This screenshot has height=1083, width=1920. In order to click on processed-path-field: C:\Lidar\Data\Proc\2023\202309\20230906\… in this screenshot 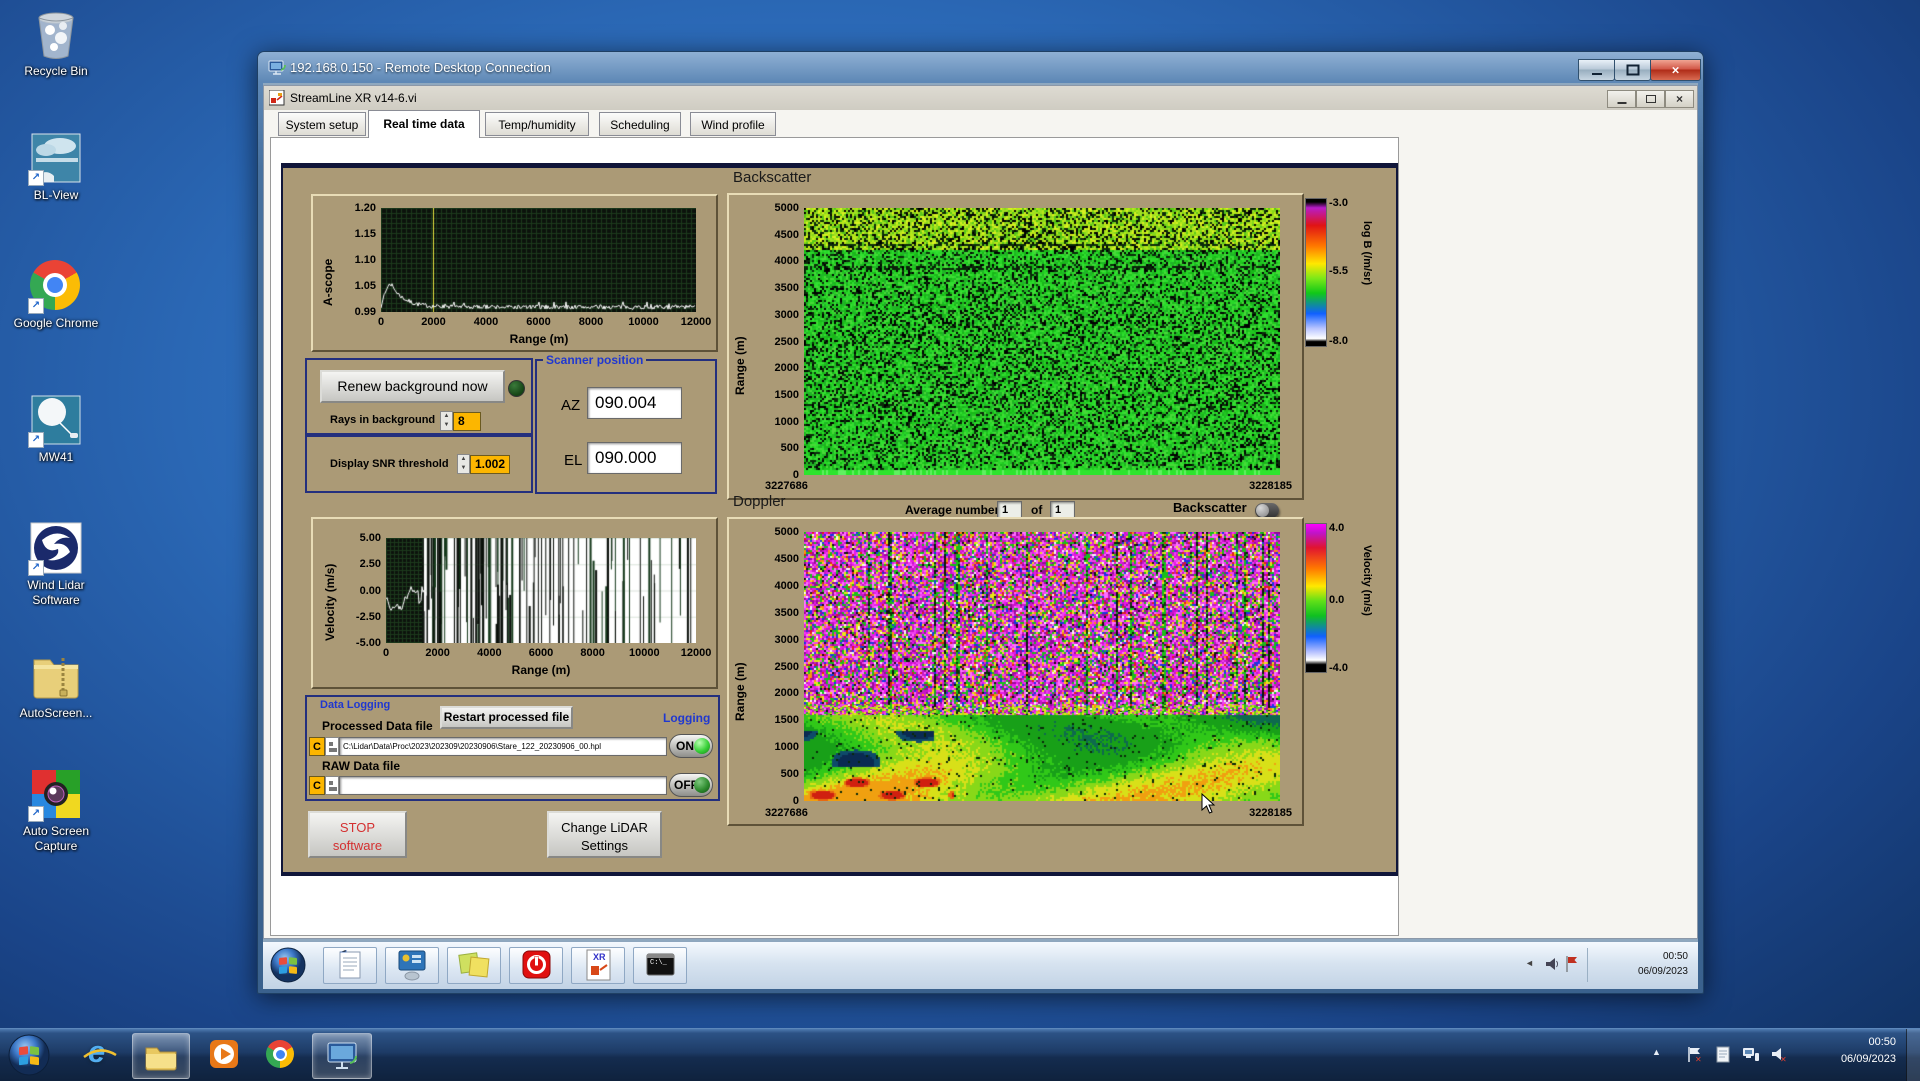, I will do `click(503, 746)`.